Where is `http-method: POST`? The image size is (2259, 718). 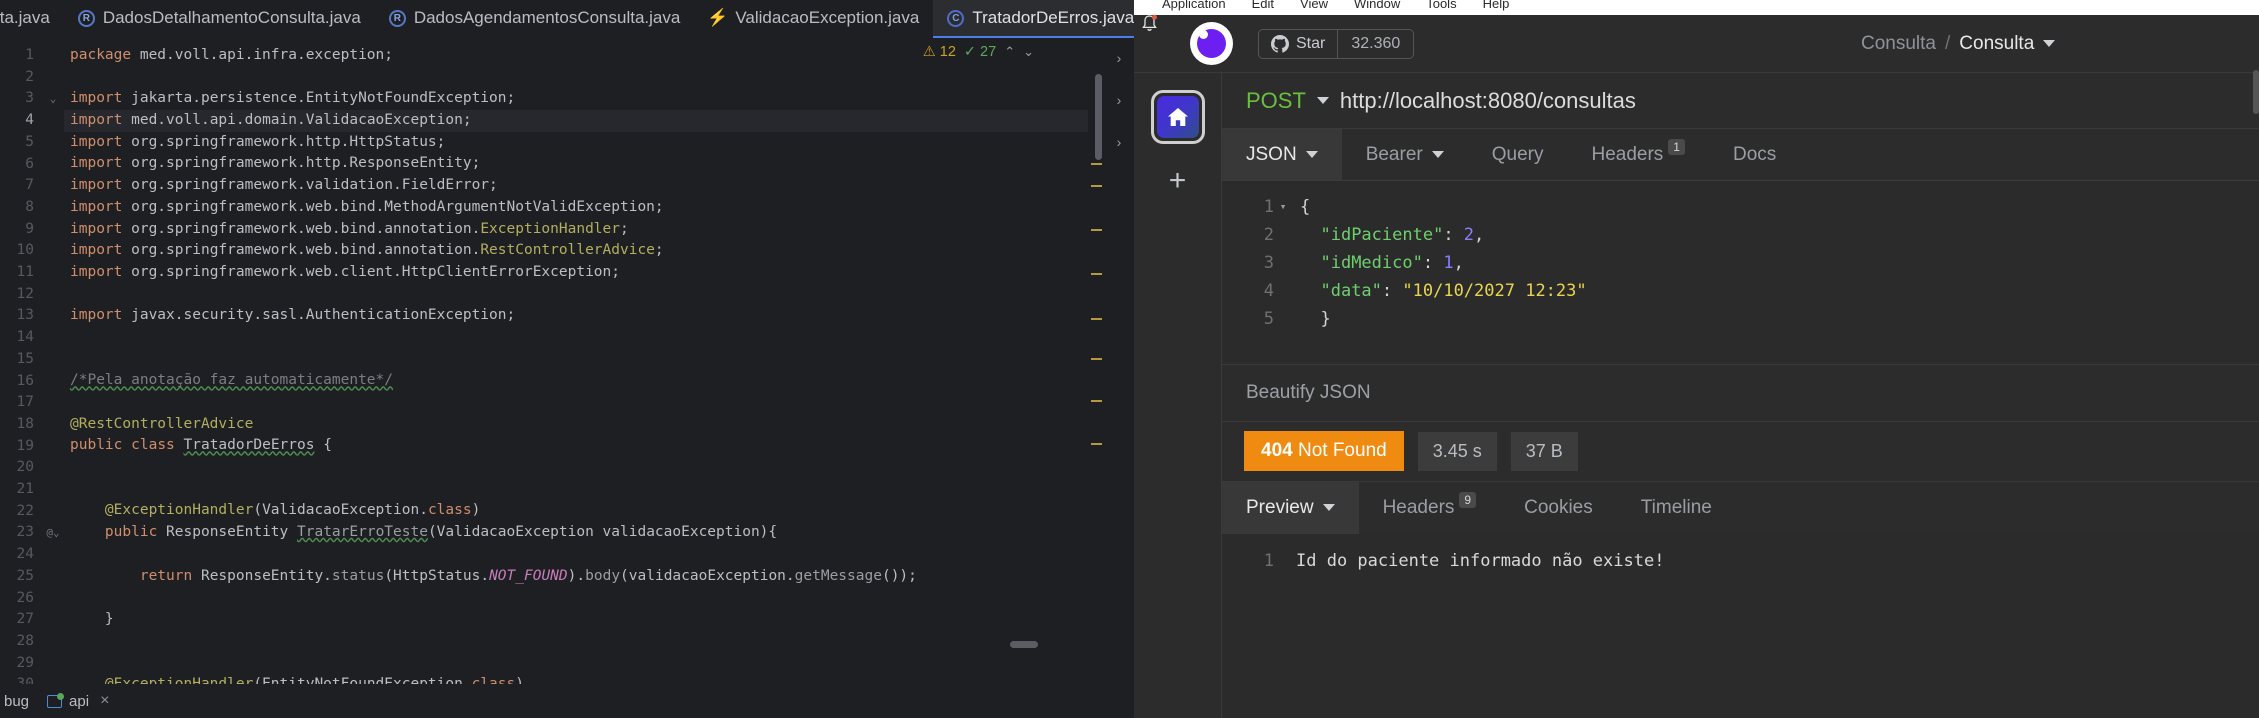 http-method: POST is located at coordinates (1276, 101).